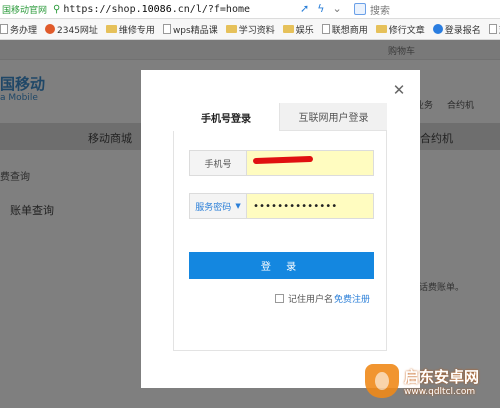  I want to click on watermark: 启东安卓网 www.qdltcl.com, so click(422, 381).